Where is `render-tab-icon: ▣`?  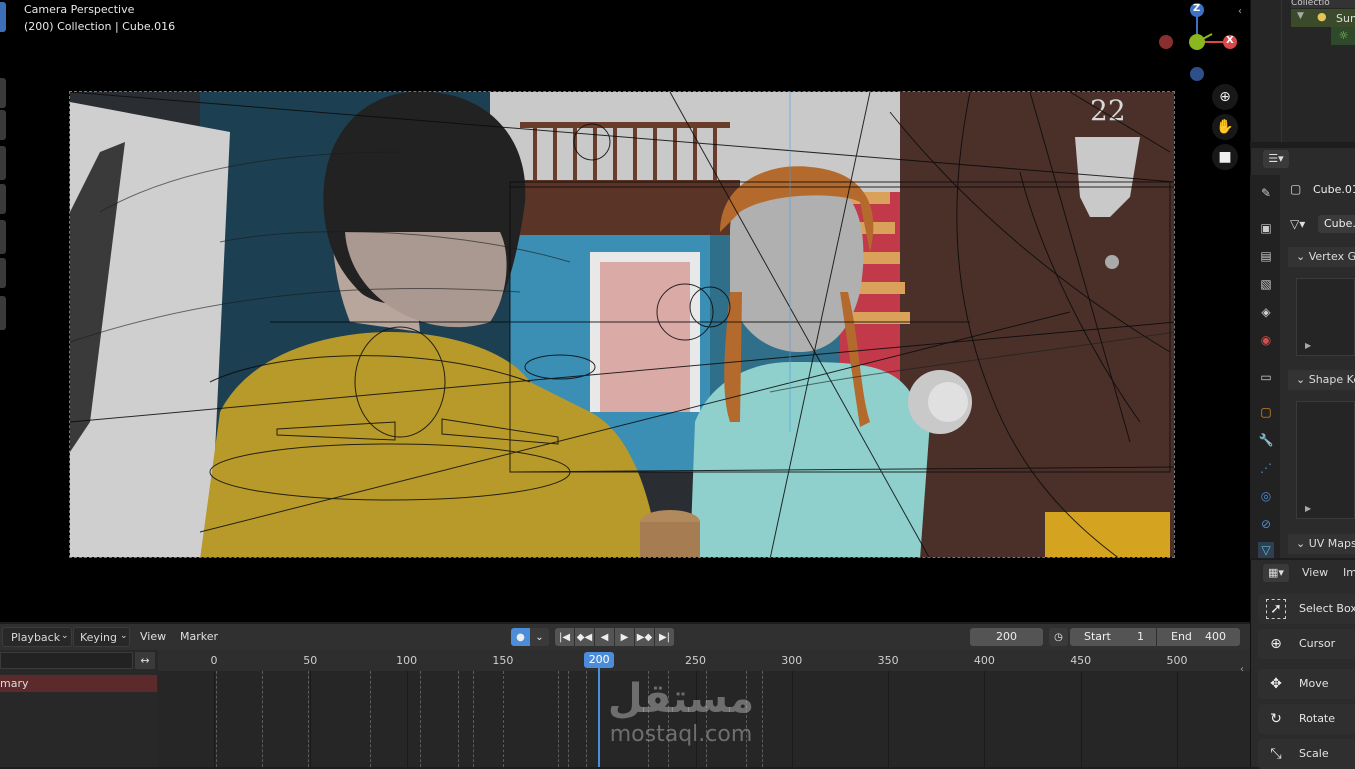 render-tab-icon: ▣ is located at coordinates (1266, 228).